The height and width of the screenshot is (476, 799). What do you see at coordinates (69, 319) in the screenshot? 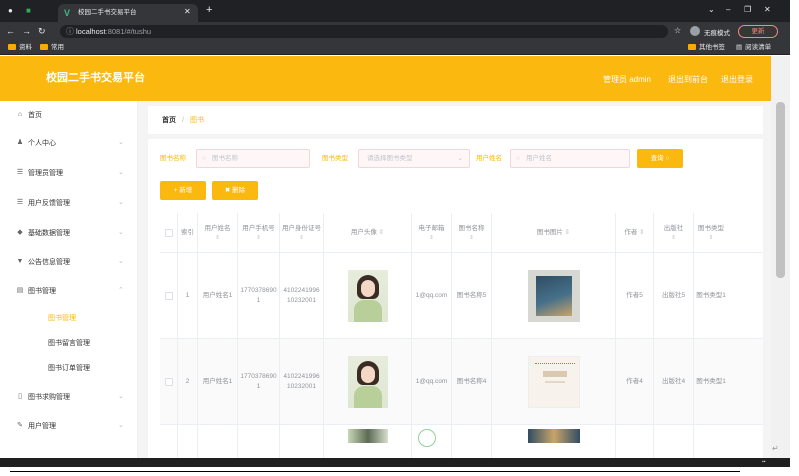
I see `sidebar-subitem-book-manage: 图书管理` at bounding box center [69, 319].